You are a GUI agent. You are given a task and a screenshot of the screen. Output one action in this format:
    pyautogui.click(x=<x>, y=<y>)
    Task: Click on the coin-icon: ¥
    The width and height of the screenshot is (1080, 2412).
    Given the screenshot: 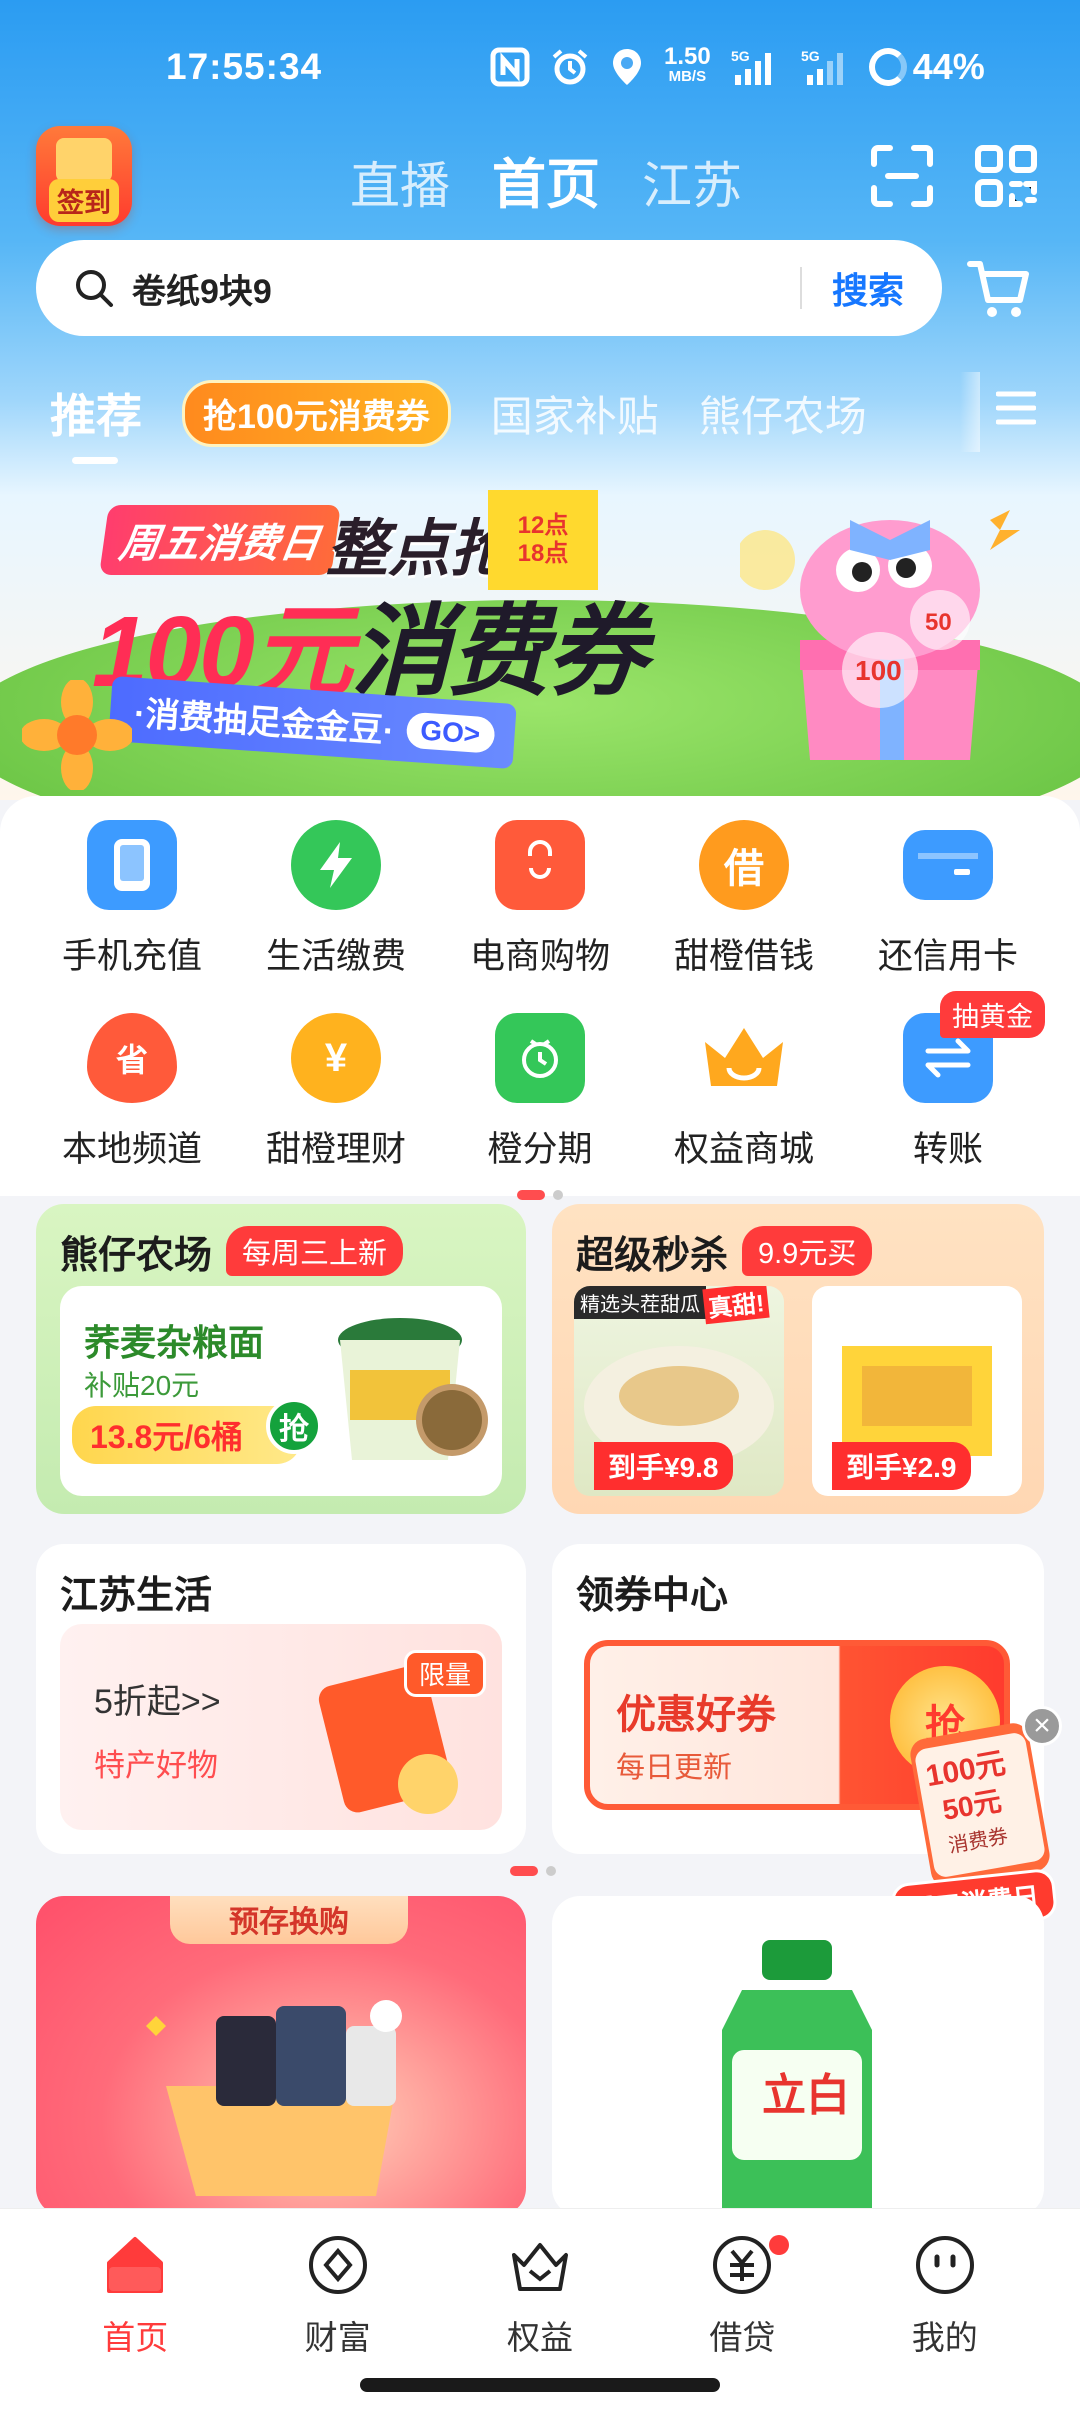 What is the action you would take?
    pyautogui.click(x=336, y=1058)
    